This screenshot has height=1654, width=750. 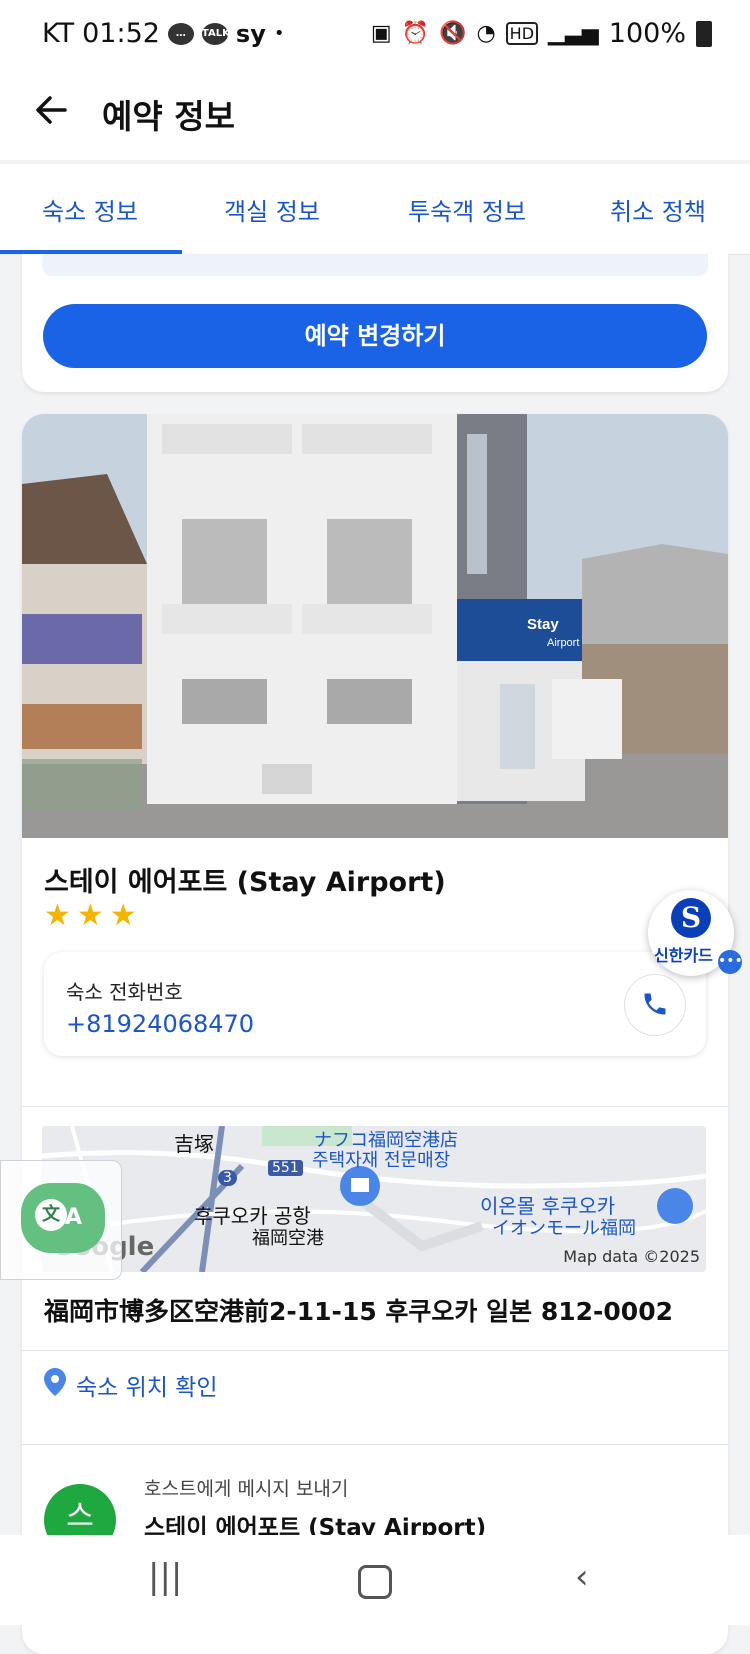 I want to click on phone-box: 숙소 전화번호 +81924068470, so click(x=375, y=1004).